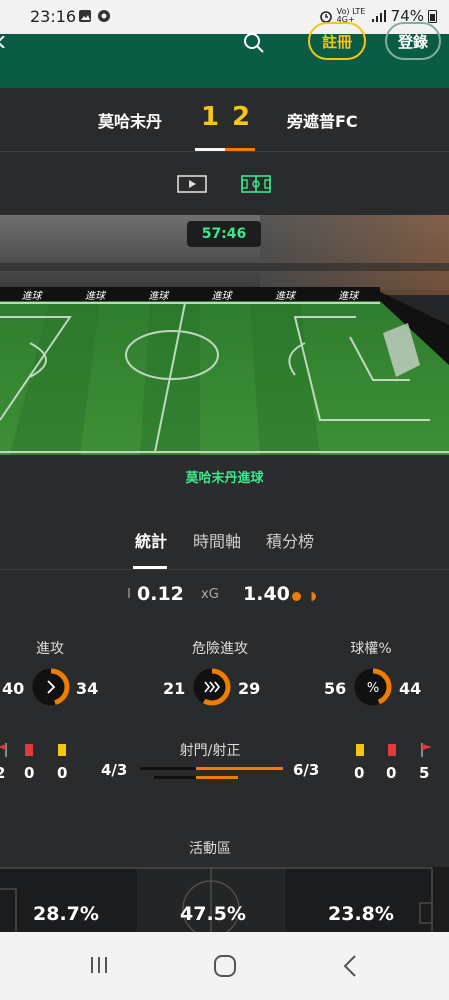 This screenshot has width=449, height=1000. What do you see at coordinates (99, 965) in the screenshot?
I see `recent-apps-icon` at bounding box center [99, 965].